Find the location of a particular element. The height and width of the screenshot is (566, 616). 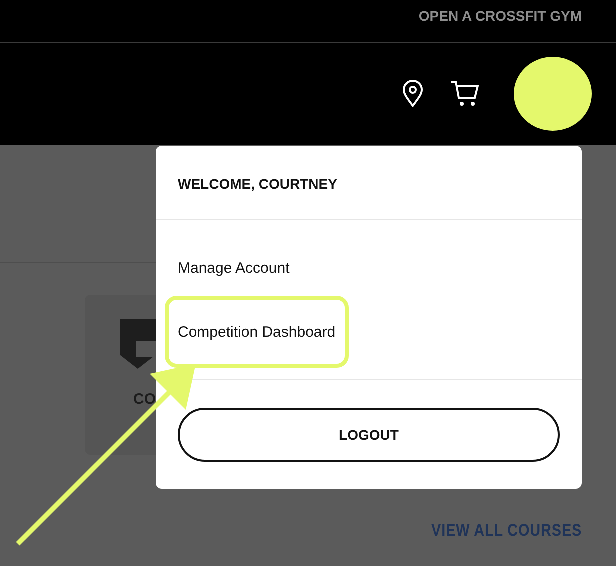

location-pin-icon is located at coordinates (413, 94).